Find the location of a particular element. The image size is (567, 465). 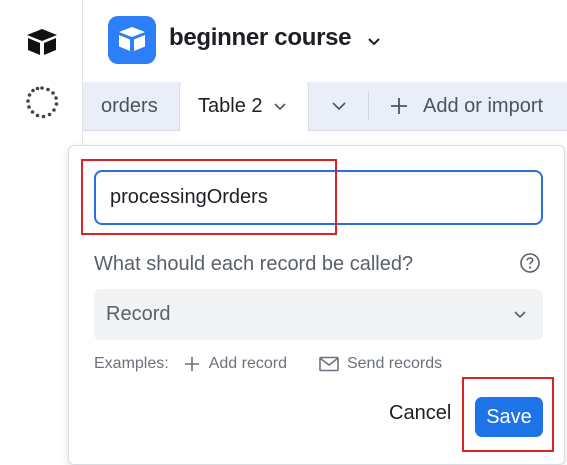

save-button: Save is located at coordinates (509, 417).